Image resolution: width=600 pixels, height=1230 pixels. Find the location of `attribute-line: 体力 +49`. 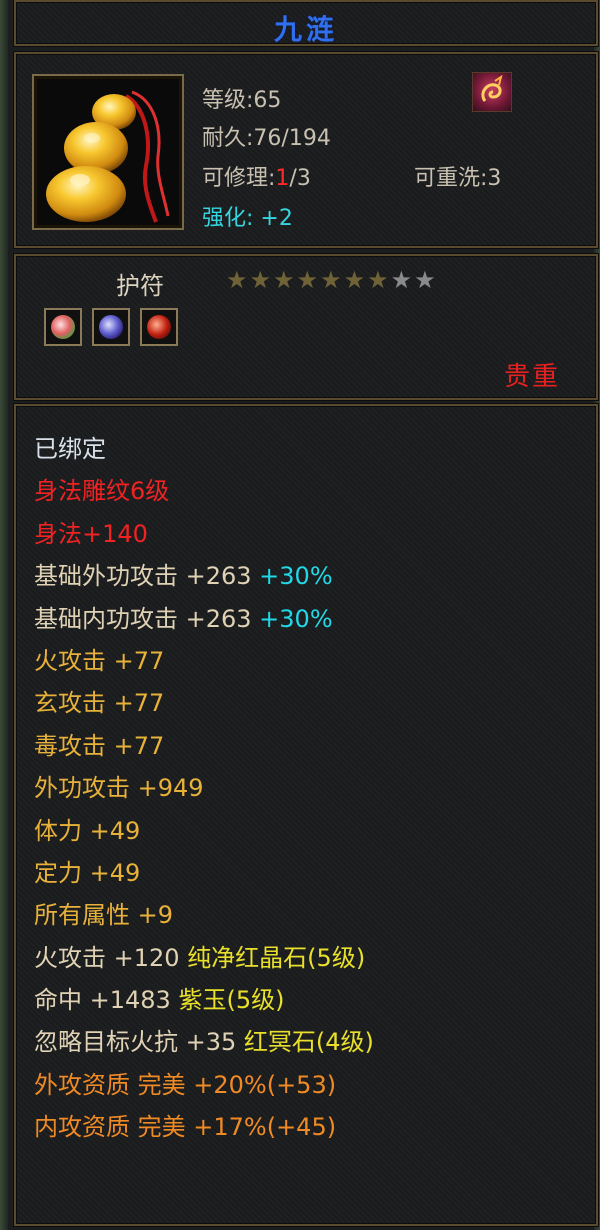

attribute-line: 体力 +49 is located at coordinates (87, 830).